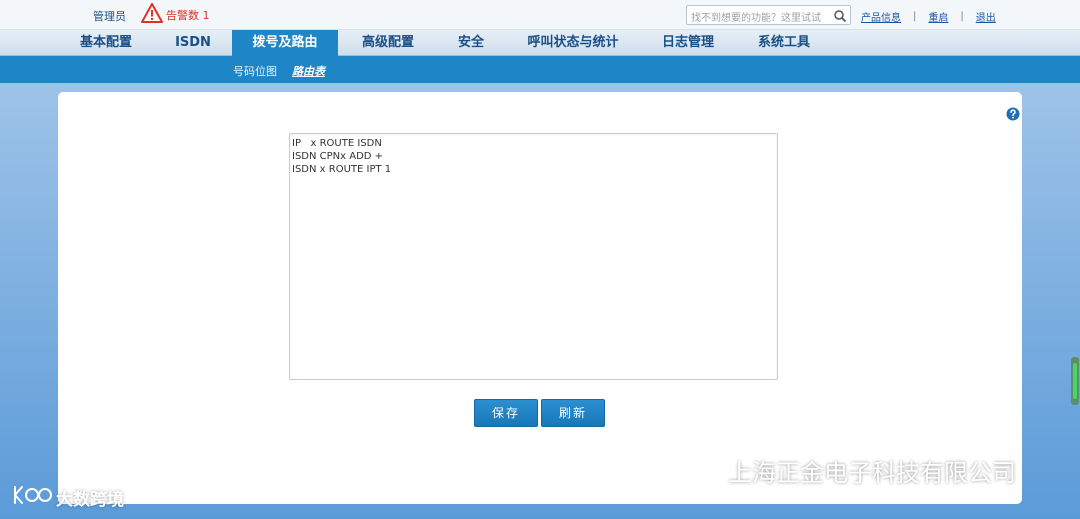 The image size is (1080, 519). I want to click on wechat-icon, so click(700, 470).